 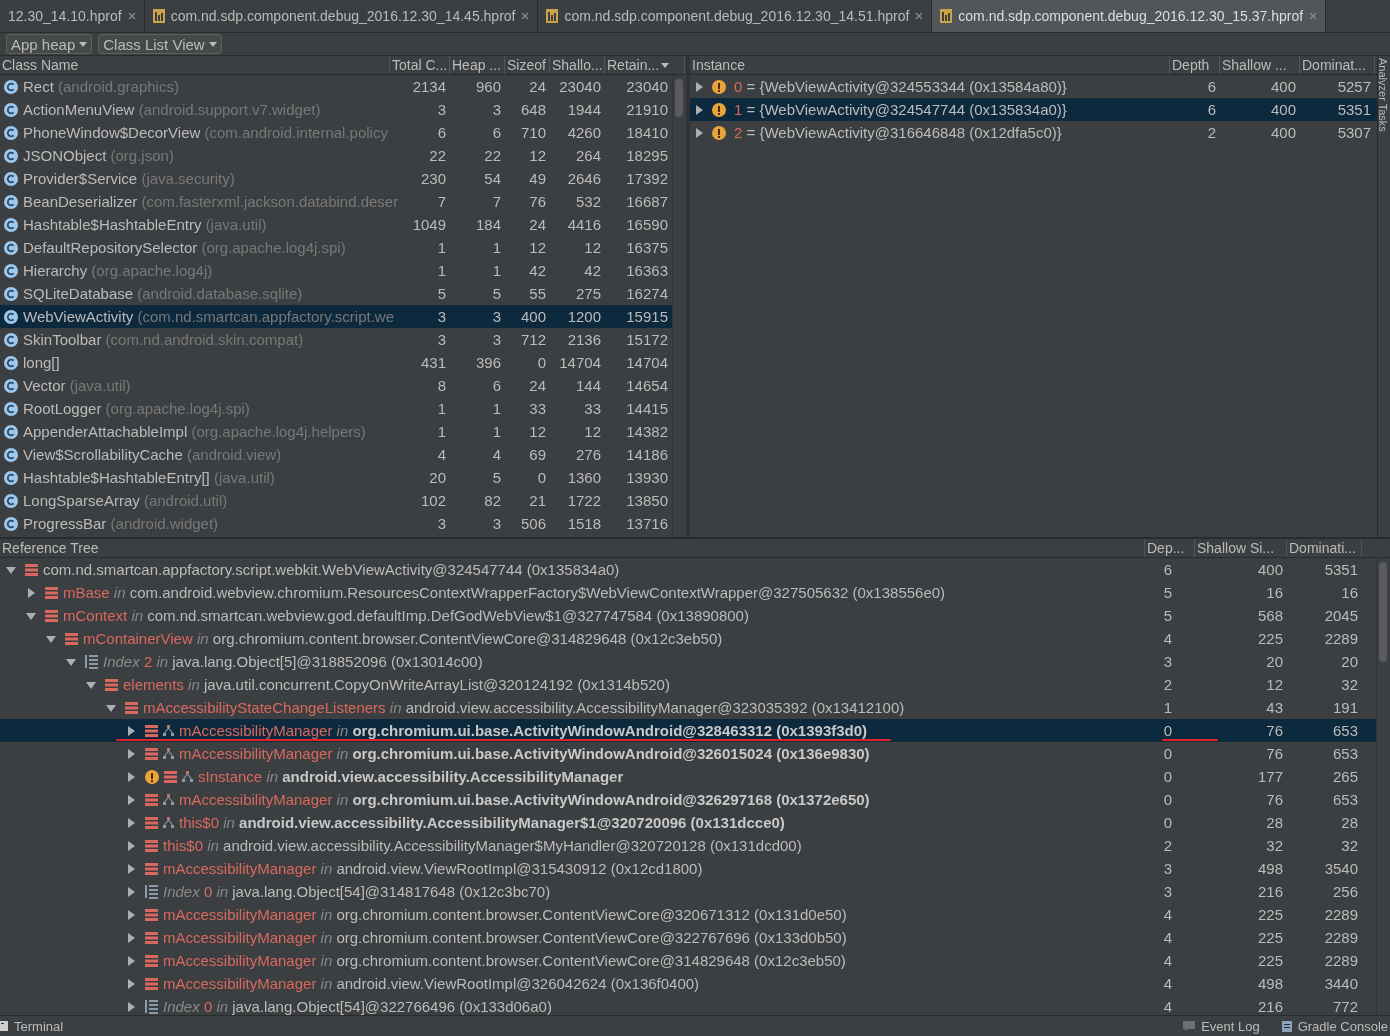 I want to click on tree-row: mAccessibilityManager in org.chromium.ui.base.ActivityWindowAndroid@326015024 (0x136e9830) 0 76 653, so click(x=688, y=753).